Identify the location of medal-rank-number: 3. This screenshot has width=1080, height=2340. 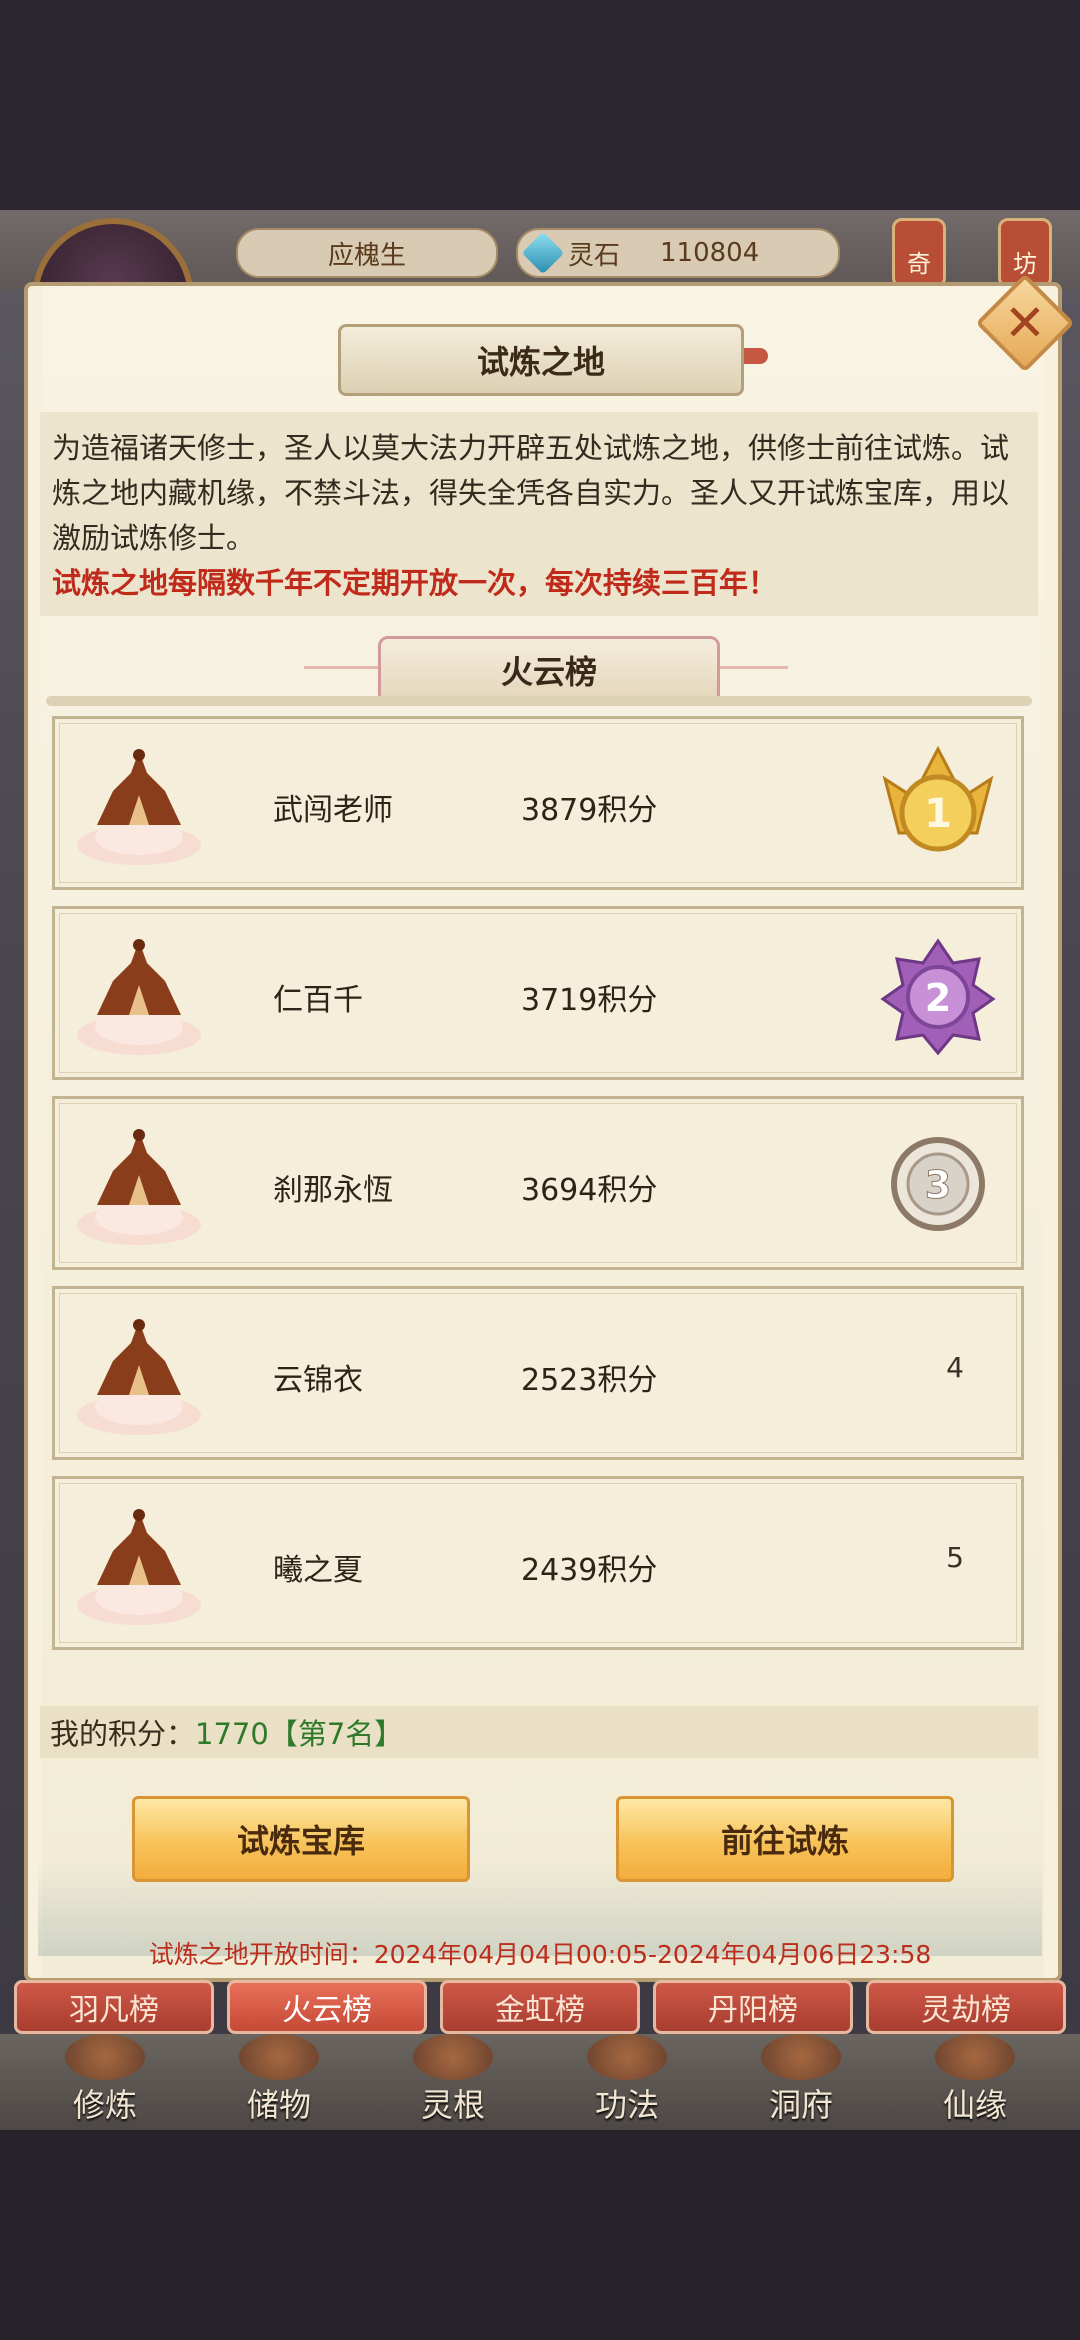
(938, 1185).